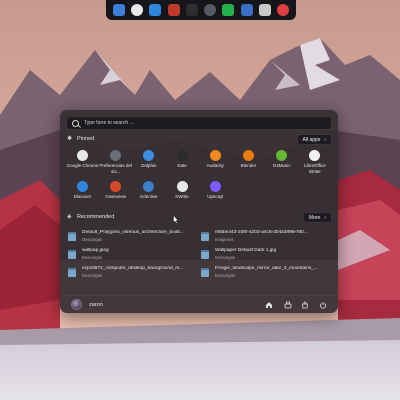 Image resolution: width=400 pixels, height=400 pixels. I want to click on writer-icon, so click(315, 155).